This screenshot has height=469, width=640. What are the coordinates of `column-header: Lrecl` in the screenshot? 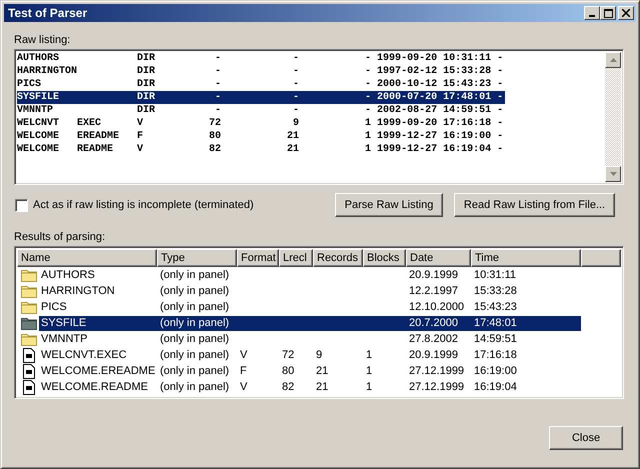 It's located at (296, 258).